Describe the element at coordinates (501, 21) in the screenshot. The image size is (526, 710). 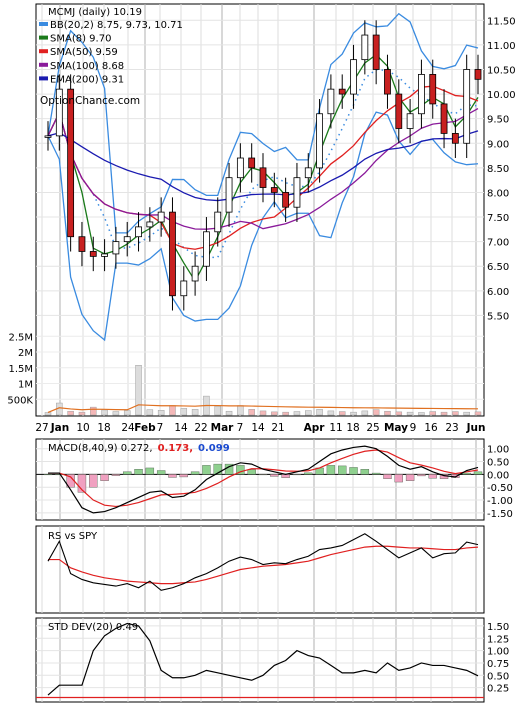
I see `price-y-tick: 11.50` at that location.